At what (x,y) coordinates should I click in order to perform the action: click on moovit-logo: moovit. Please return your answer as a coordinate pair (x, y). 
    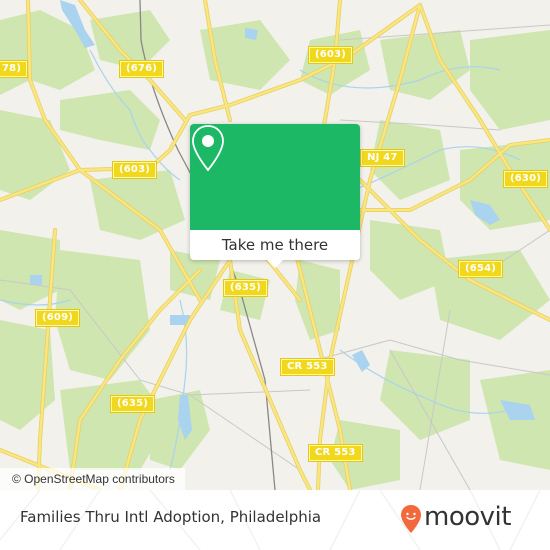
    Looking at the image, I should click on (472, 520).